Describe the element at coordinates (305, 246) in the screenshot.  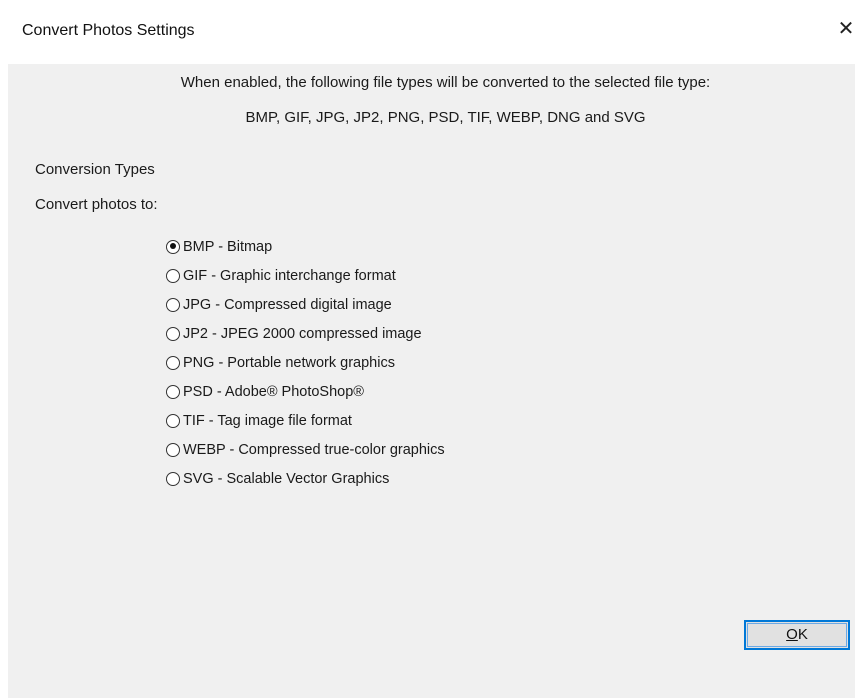
I see `radio-option-bmp: BMP - Bitmap` at that location.